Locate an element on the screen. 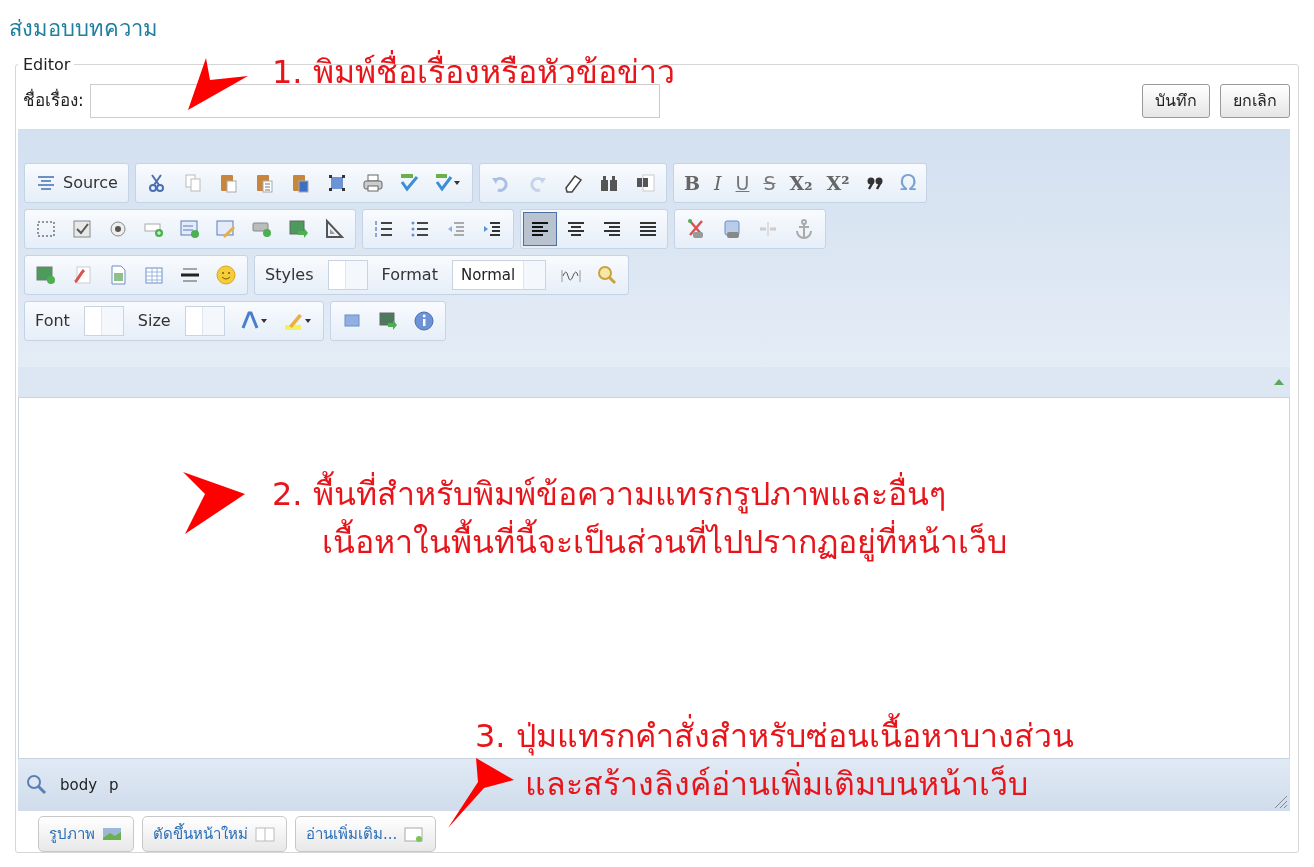  annotation-text: 1. พิมพ์ชื่อเรื่องหรือหัวข้อข่าว is located at coordinates (473, 72).